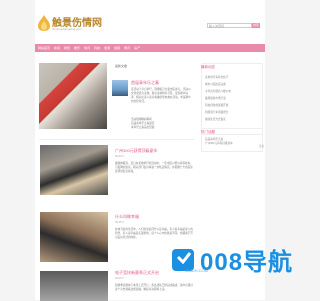  I want to click on article-title: 什么叫做幸福, so click(127, 217).